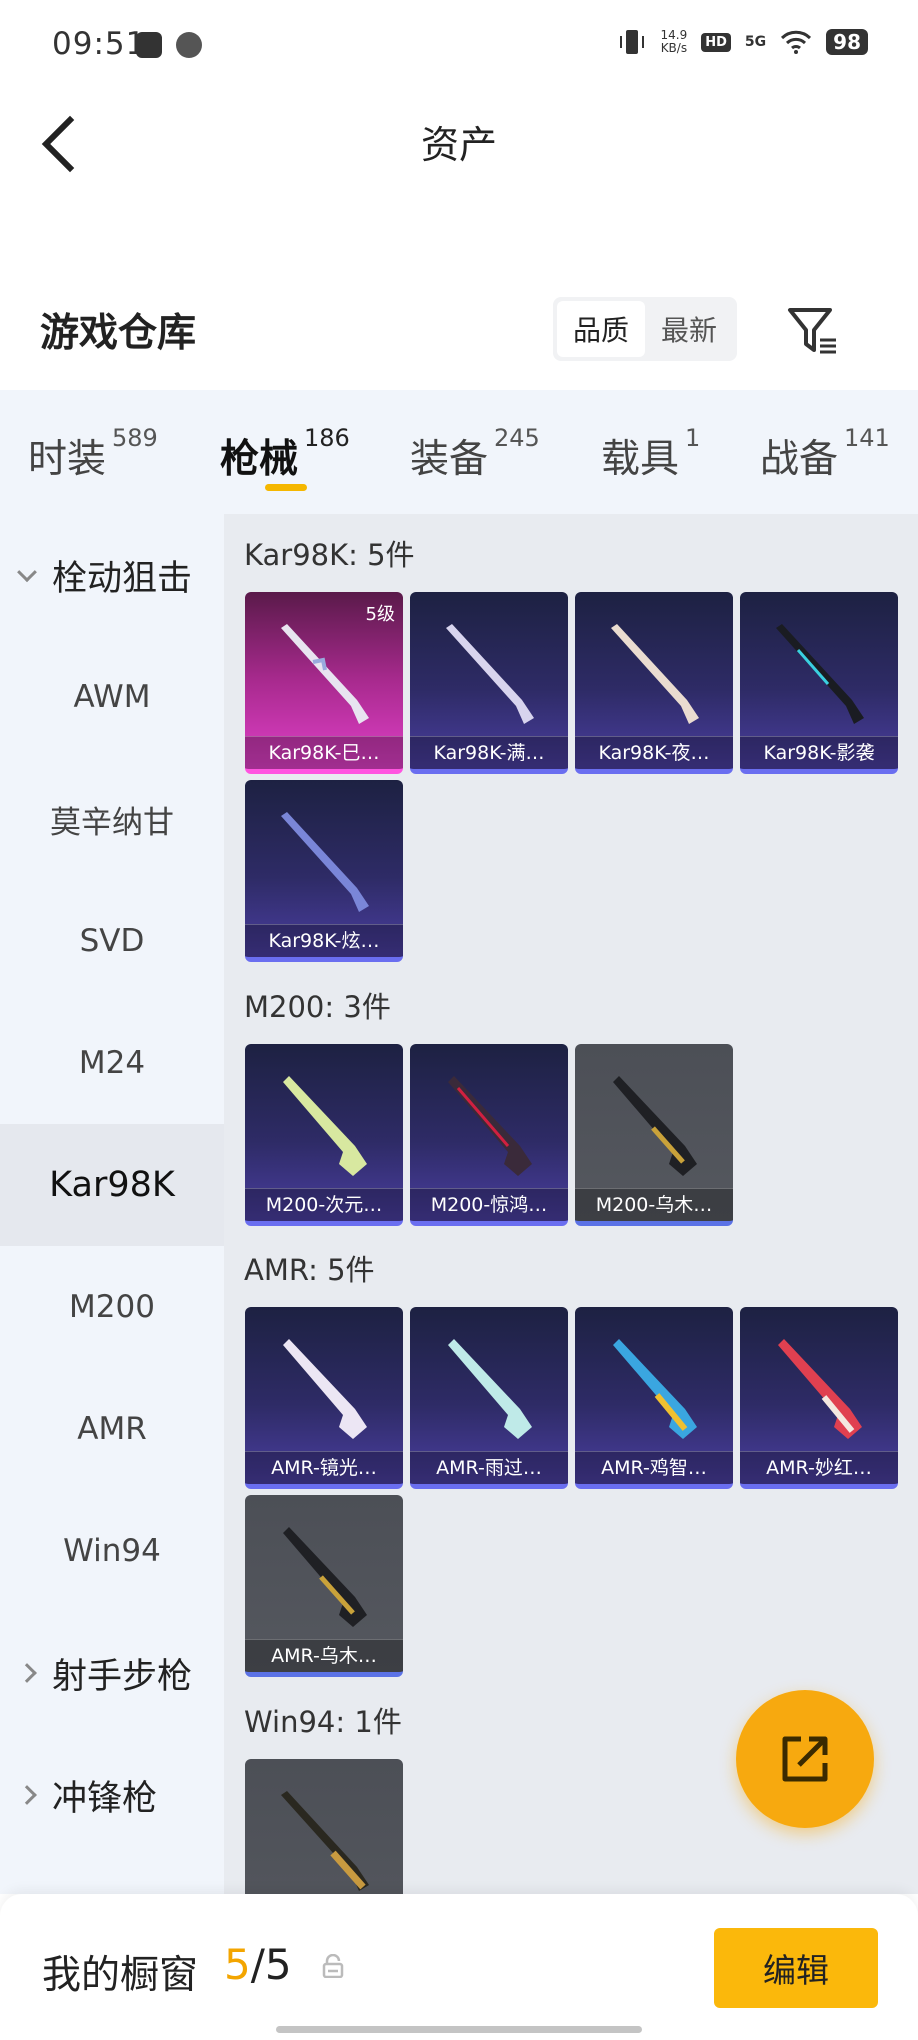 This screenshot has height=2040, width=918. Describe the element at coordinates (122, 578) in the screenshot. I see `sidebar-item-label: 栓动狙击` at that location.